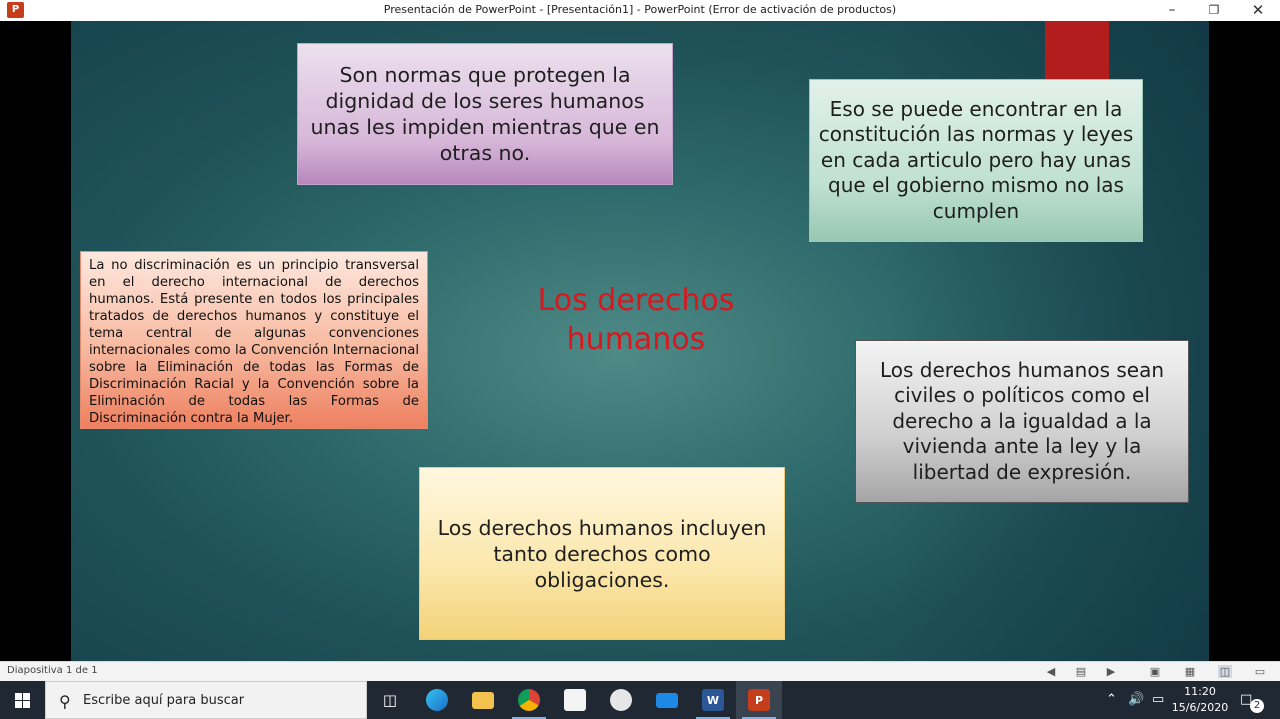 The height and width of the screenshot is (719, 1280). I want to click on minimize-button: –, so click(1172, 10).